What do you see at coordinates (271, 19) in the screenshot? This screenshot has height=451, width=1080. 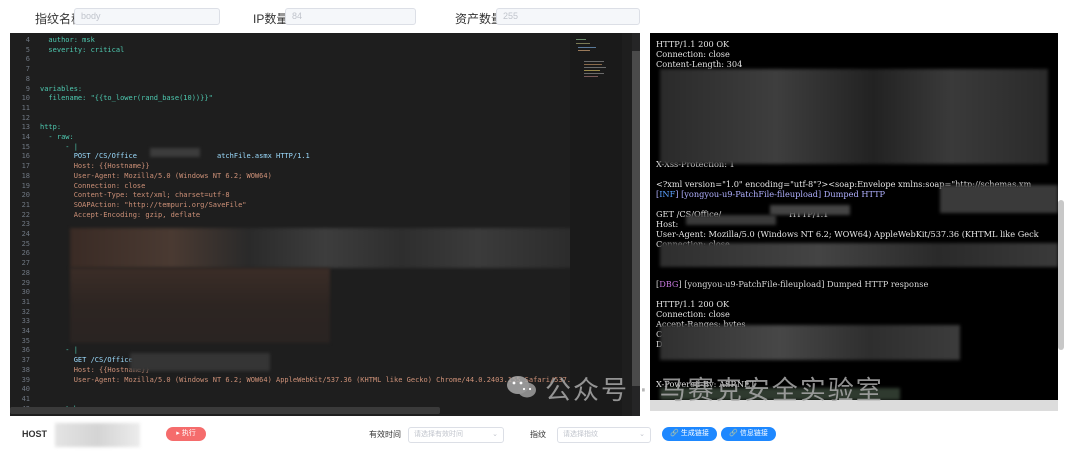 I see `ip-count-label: IP数量` at bounding box center [271, 19].